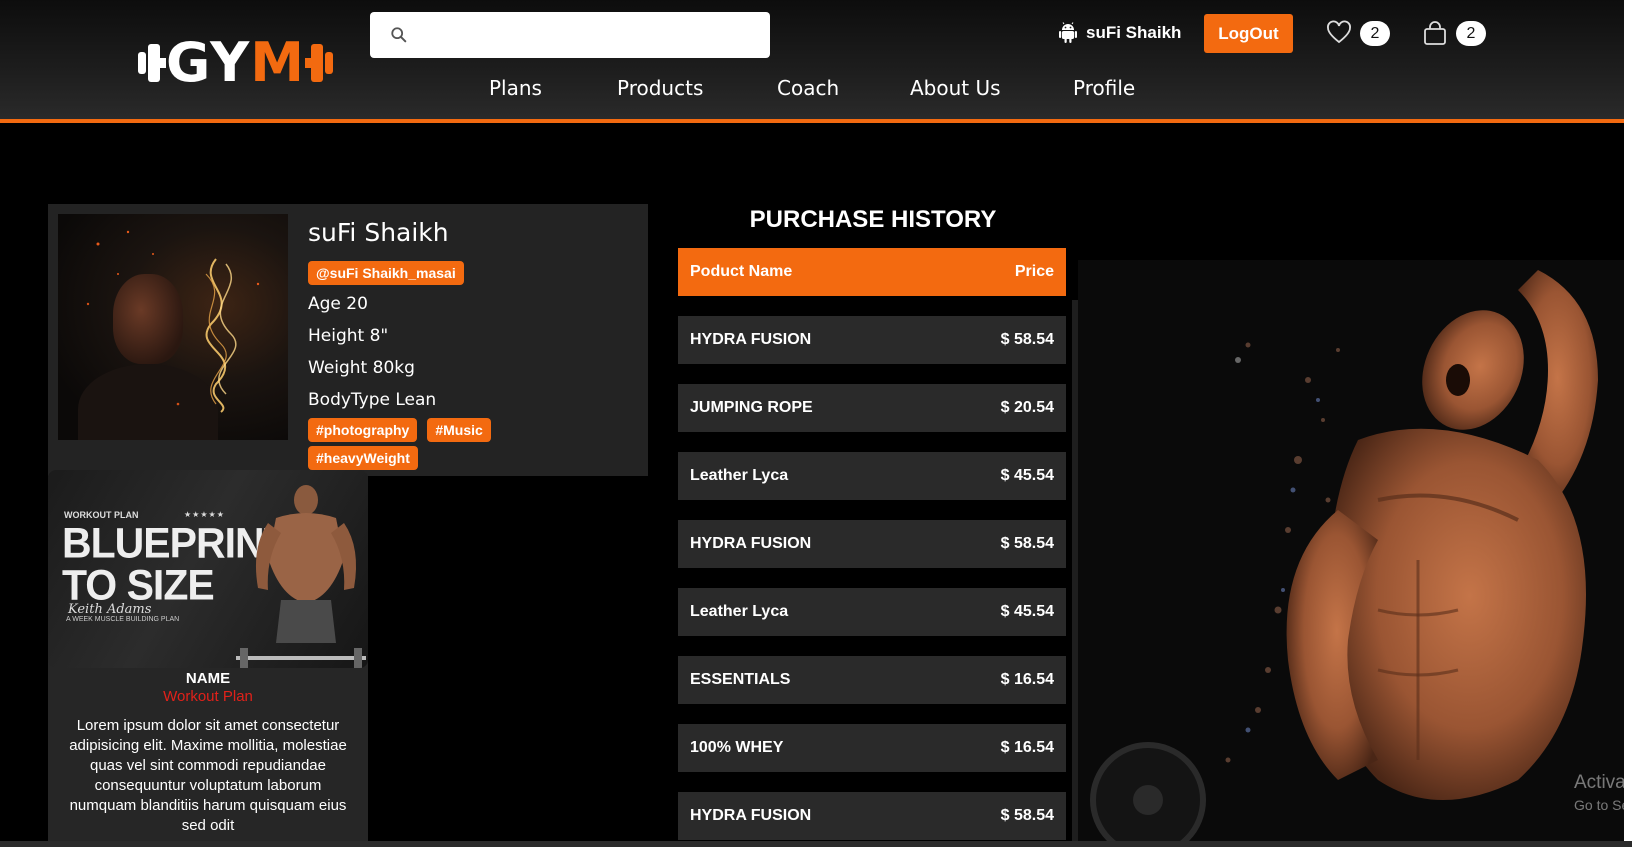 This screenshot has width=1632, height=847. Describe the element at coordinates (1068, 32) in the screenshot. I see `android-icon` at that location.